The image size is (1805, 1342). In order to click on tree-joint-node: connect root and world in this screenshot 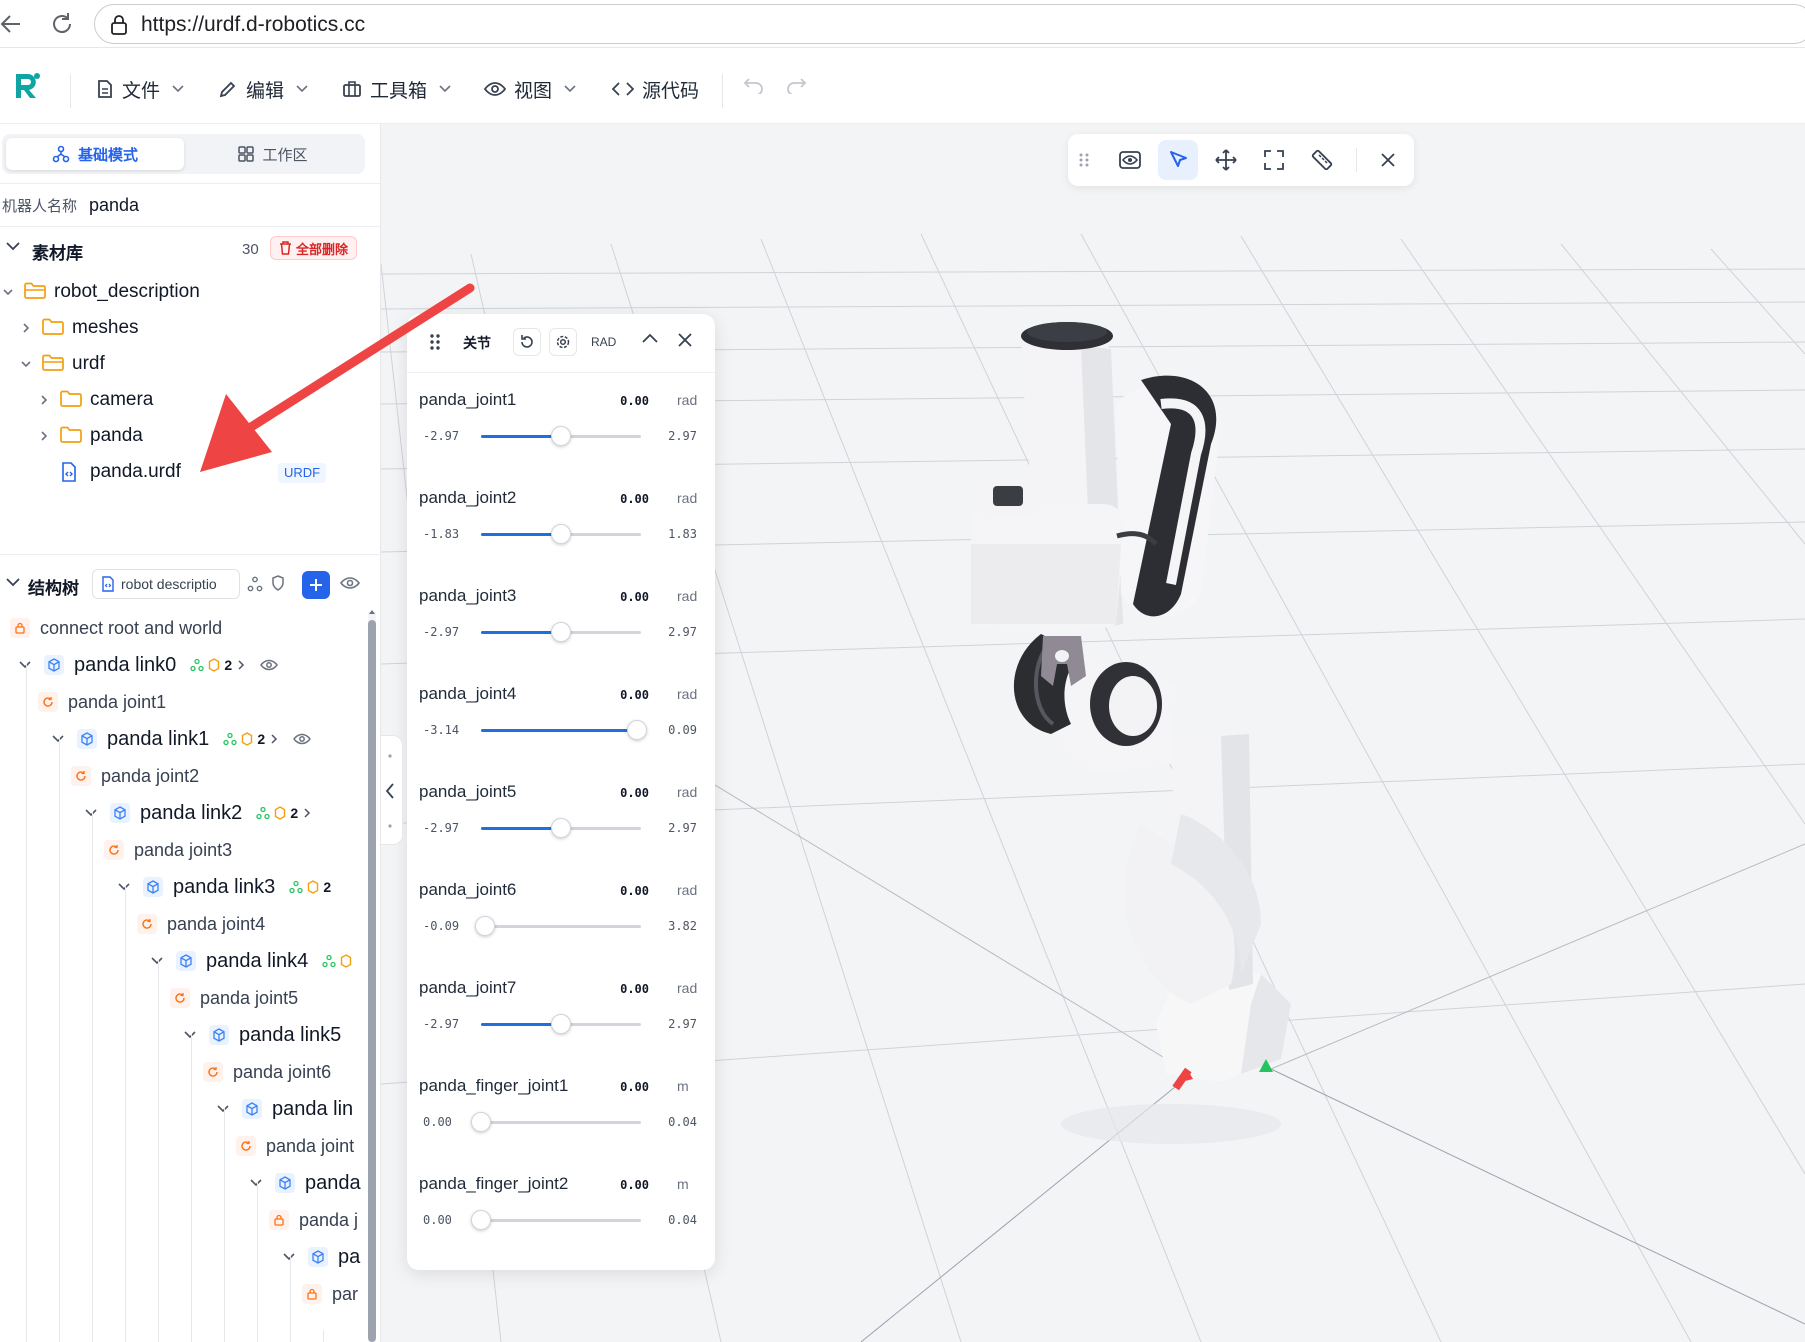, I will do `click(116, 628)`.